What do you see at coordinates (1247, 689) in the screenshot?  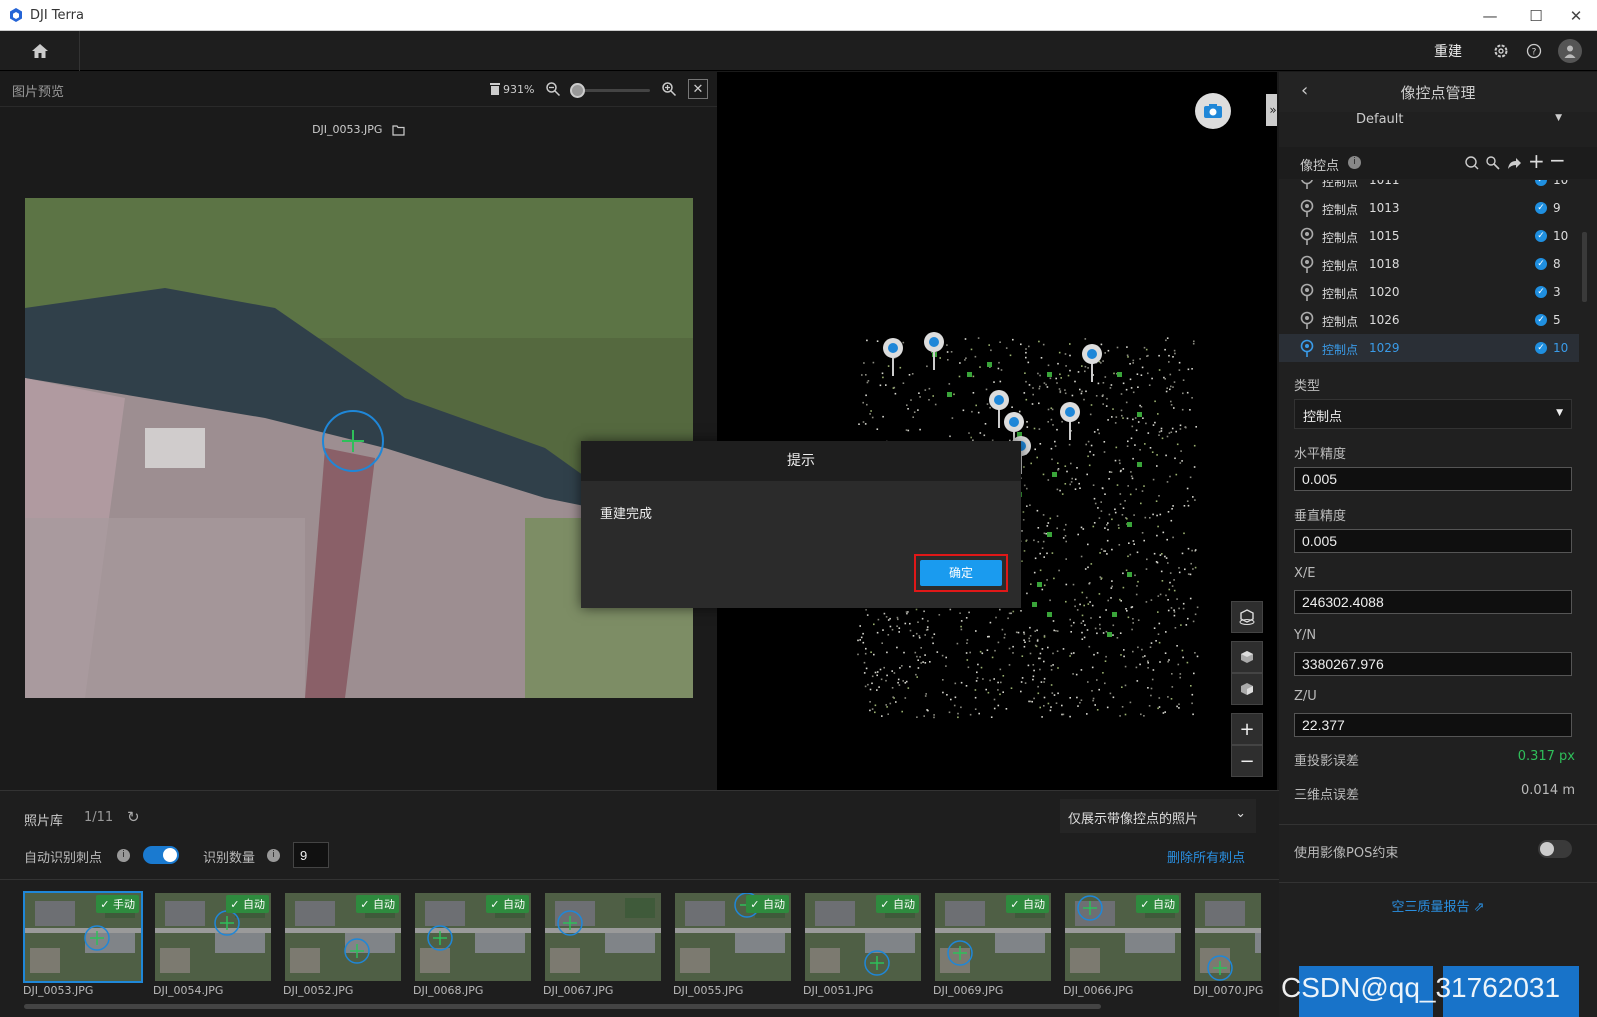 I see `side-view-button` at bounding box center [1247, 689].